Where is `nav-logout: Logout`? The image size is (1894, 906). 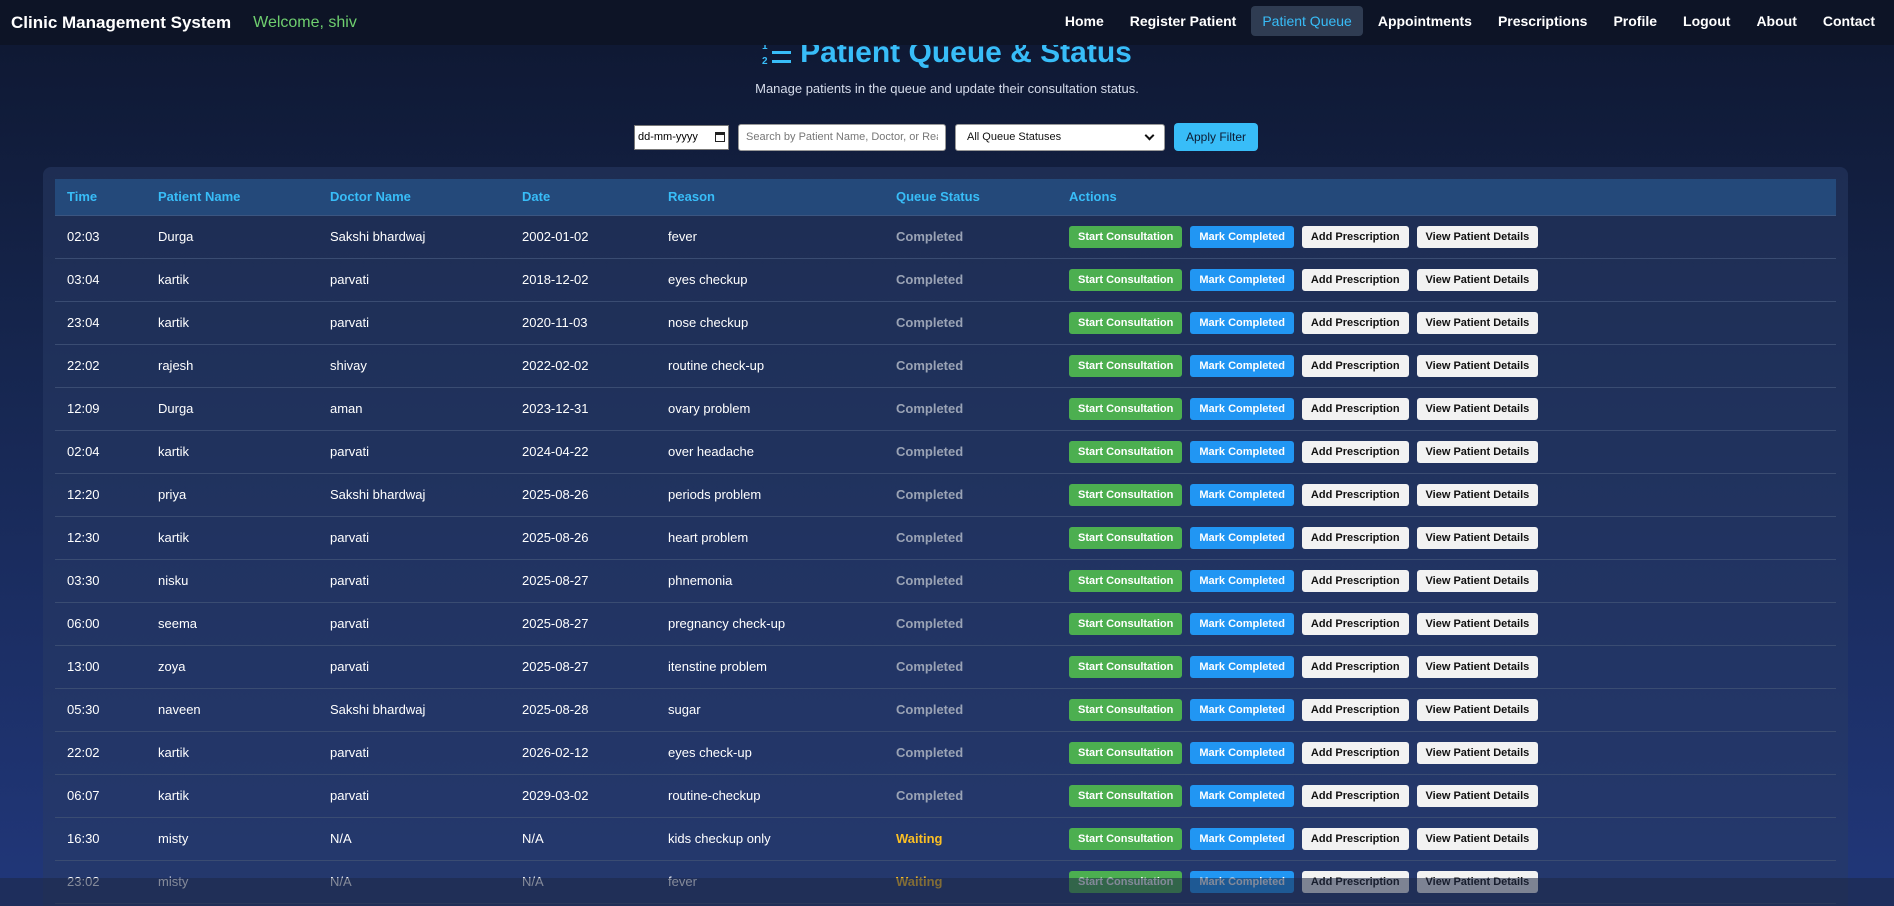 nav-logout: Logout is located at coordinates (1706, 21).